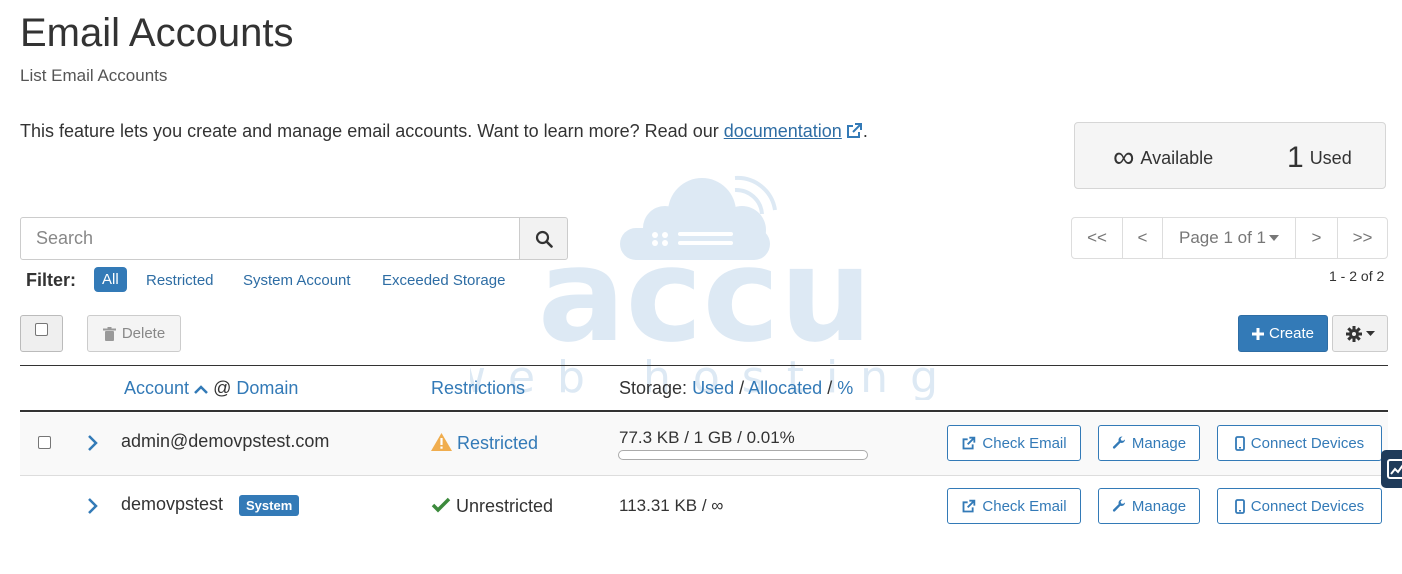  I want to click on column-at-symbol: @, so click(222, 388).